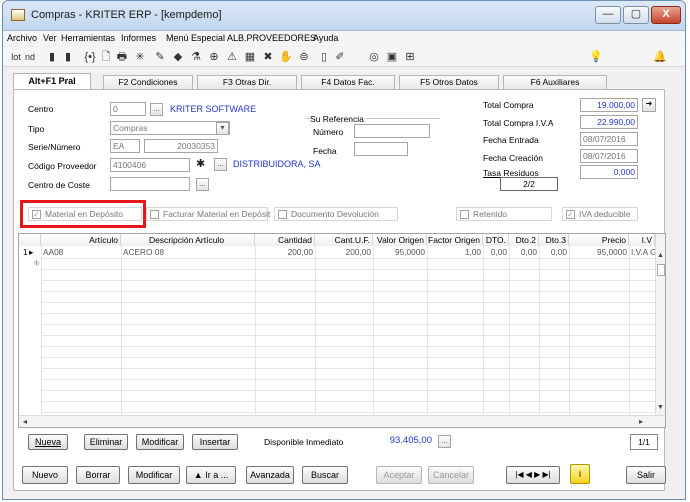  I want to click on col-cantuf: Cant.U.F., so click(344, 240).